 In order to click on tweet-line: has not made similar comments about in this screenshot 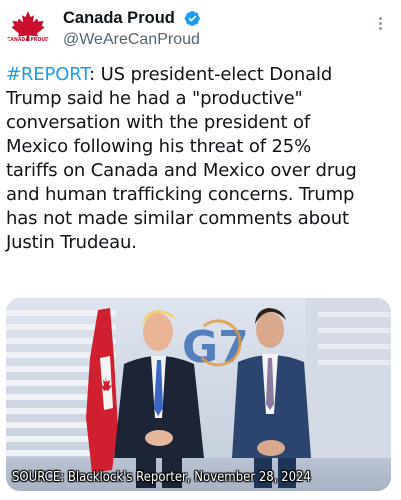, I will do `click(177, 218)`.